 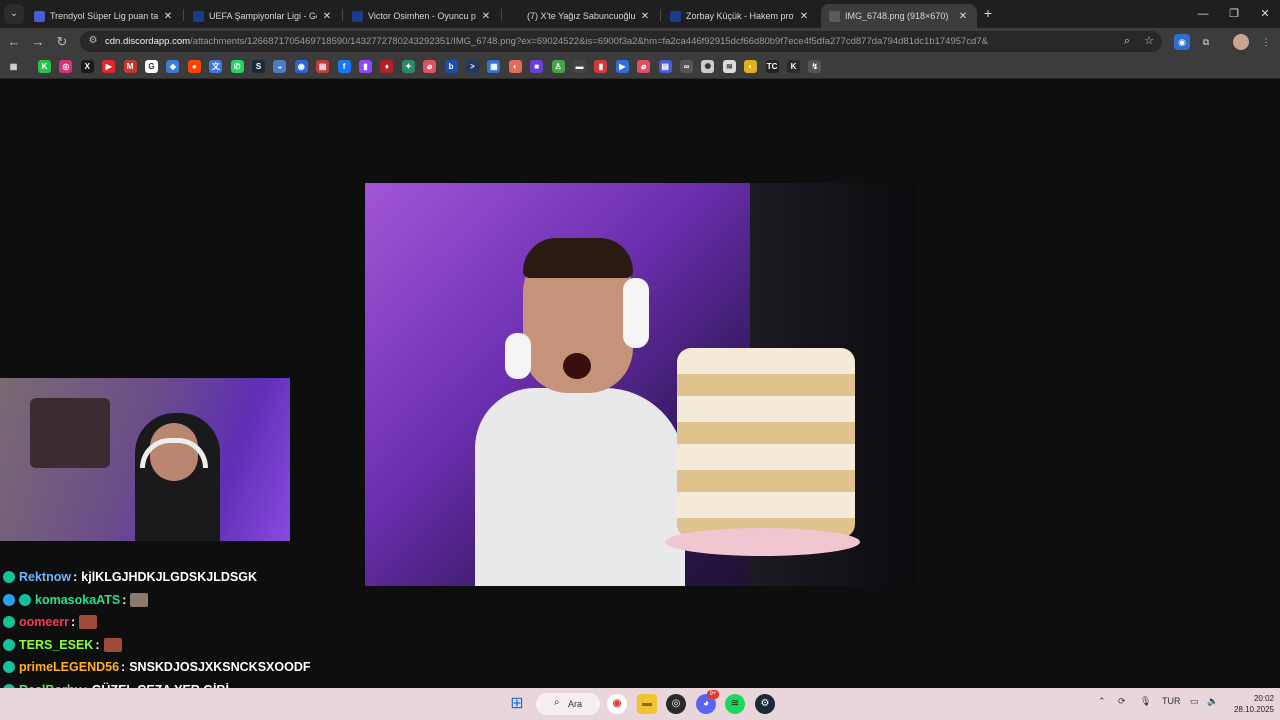 I want to click on app-icon: ◒, so click(x=280, y=66).